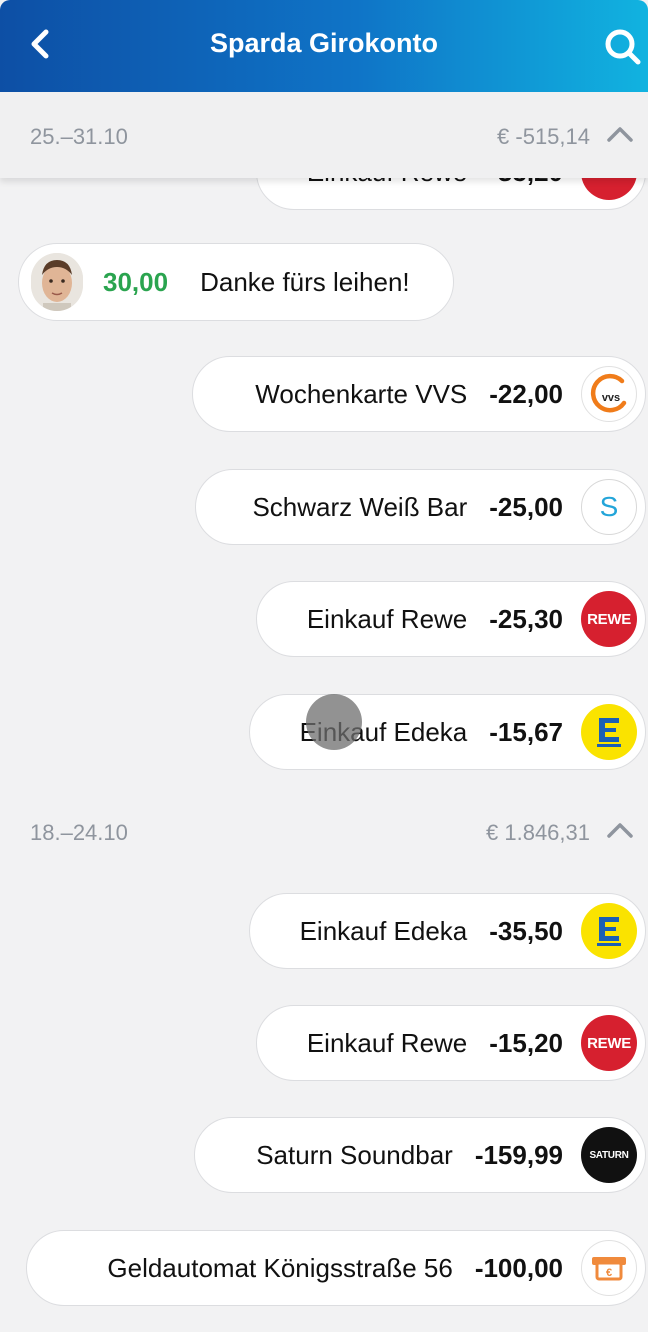  I want to click on incoming-amount: 30,00, so click(136, 281).